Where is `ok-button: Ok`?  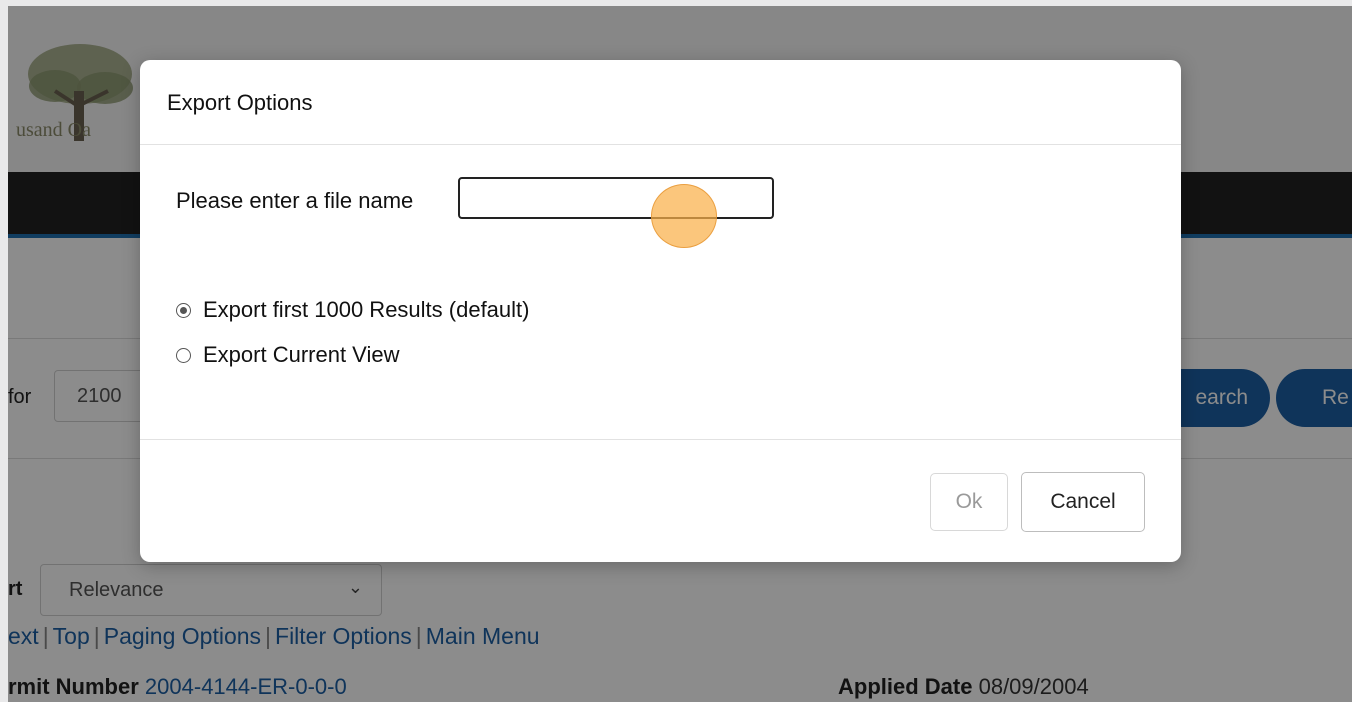 ok-button: Ok is located at coordinates (969, 502).